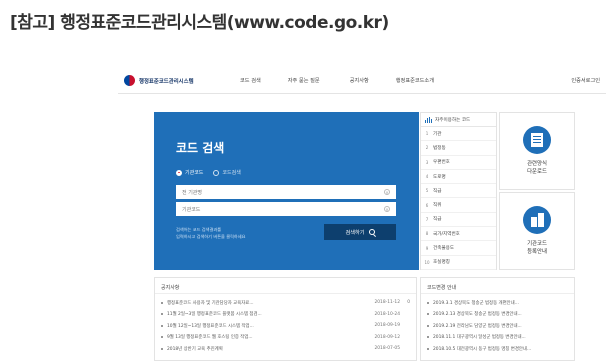 The width and height of the screenshot is (612, 364). What do you see at coordinates (387, 303) in the screenshot?
I see `notice-date: 2018-11-12` at bounding box center [387, 303].